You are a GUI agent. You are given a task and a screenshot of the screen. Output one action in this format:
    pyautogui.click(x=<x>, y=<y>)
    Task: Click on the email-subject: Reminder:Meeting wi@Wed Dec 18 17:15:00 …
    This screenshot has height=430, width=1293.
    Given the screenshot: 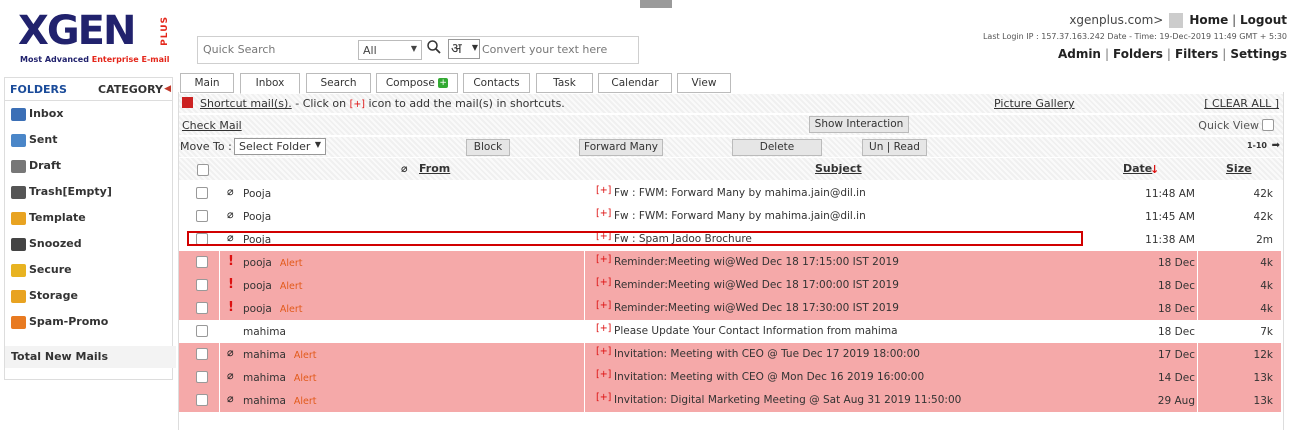 What is the action you would take?
    pyautogui.click(x=756, y=262)
    